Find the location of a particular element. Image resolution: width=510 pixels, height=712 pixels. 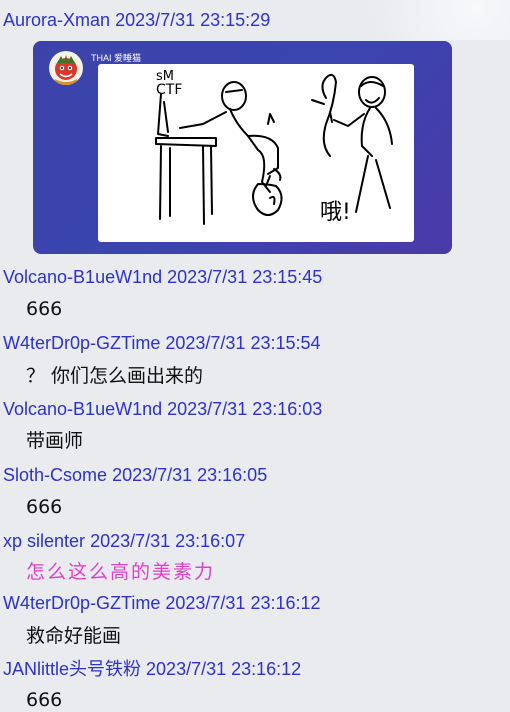

message-header: W4terDr0p-GZTime 2023/7/31 23:15:54 is located at coordinates (162, 343).